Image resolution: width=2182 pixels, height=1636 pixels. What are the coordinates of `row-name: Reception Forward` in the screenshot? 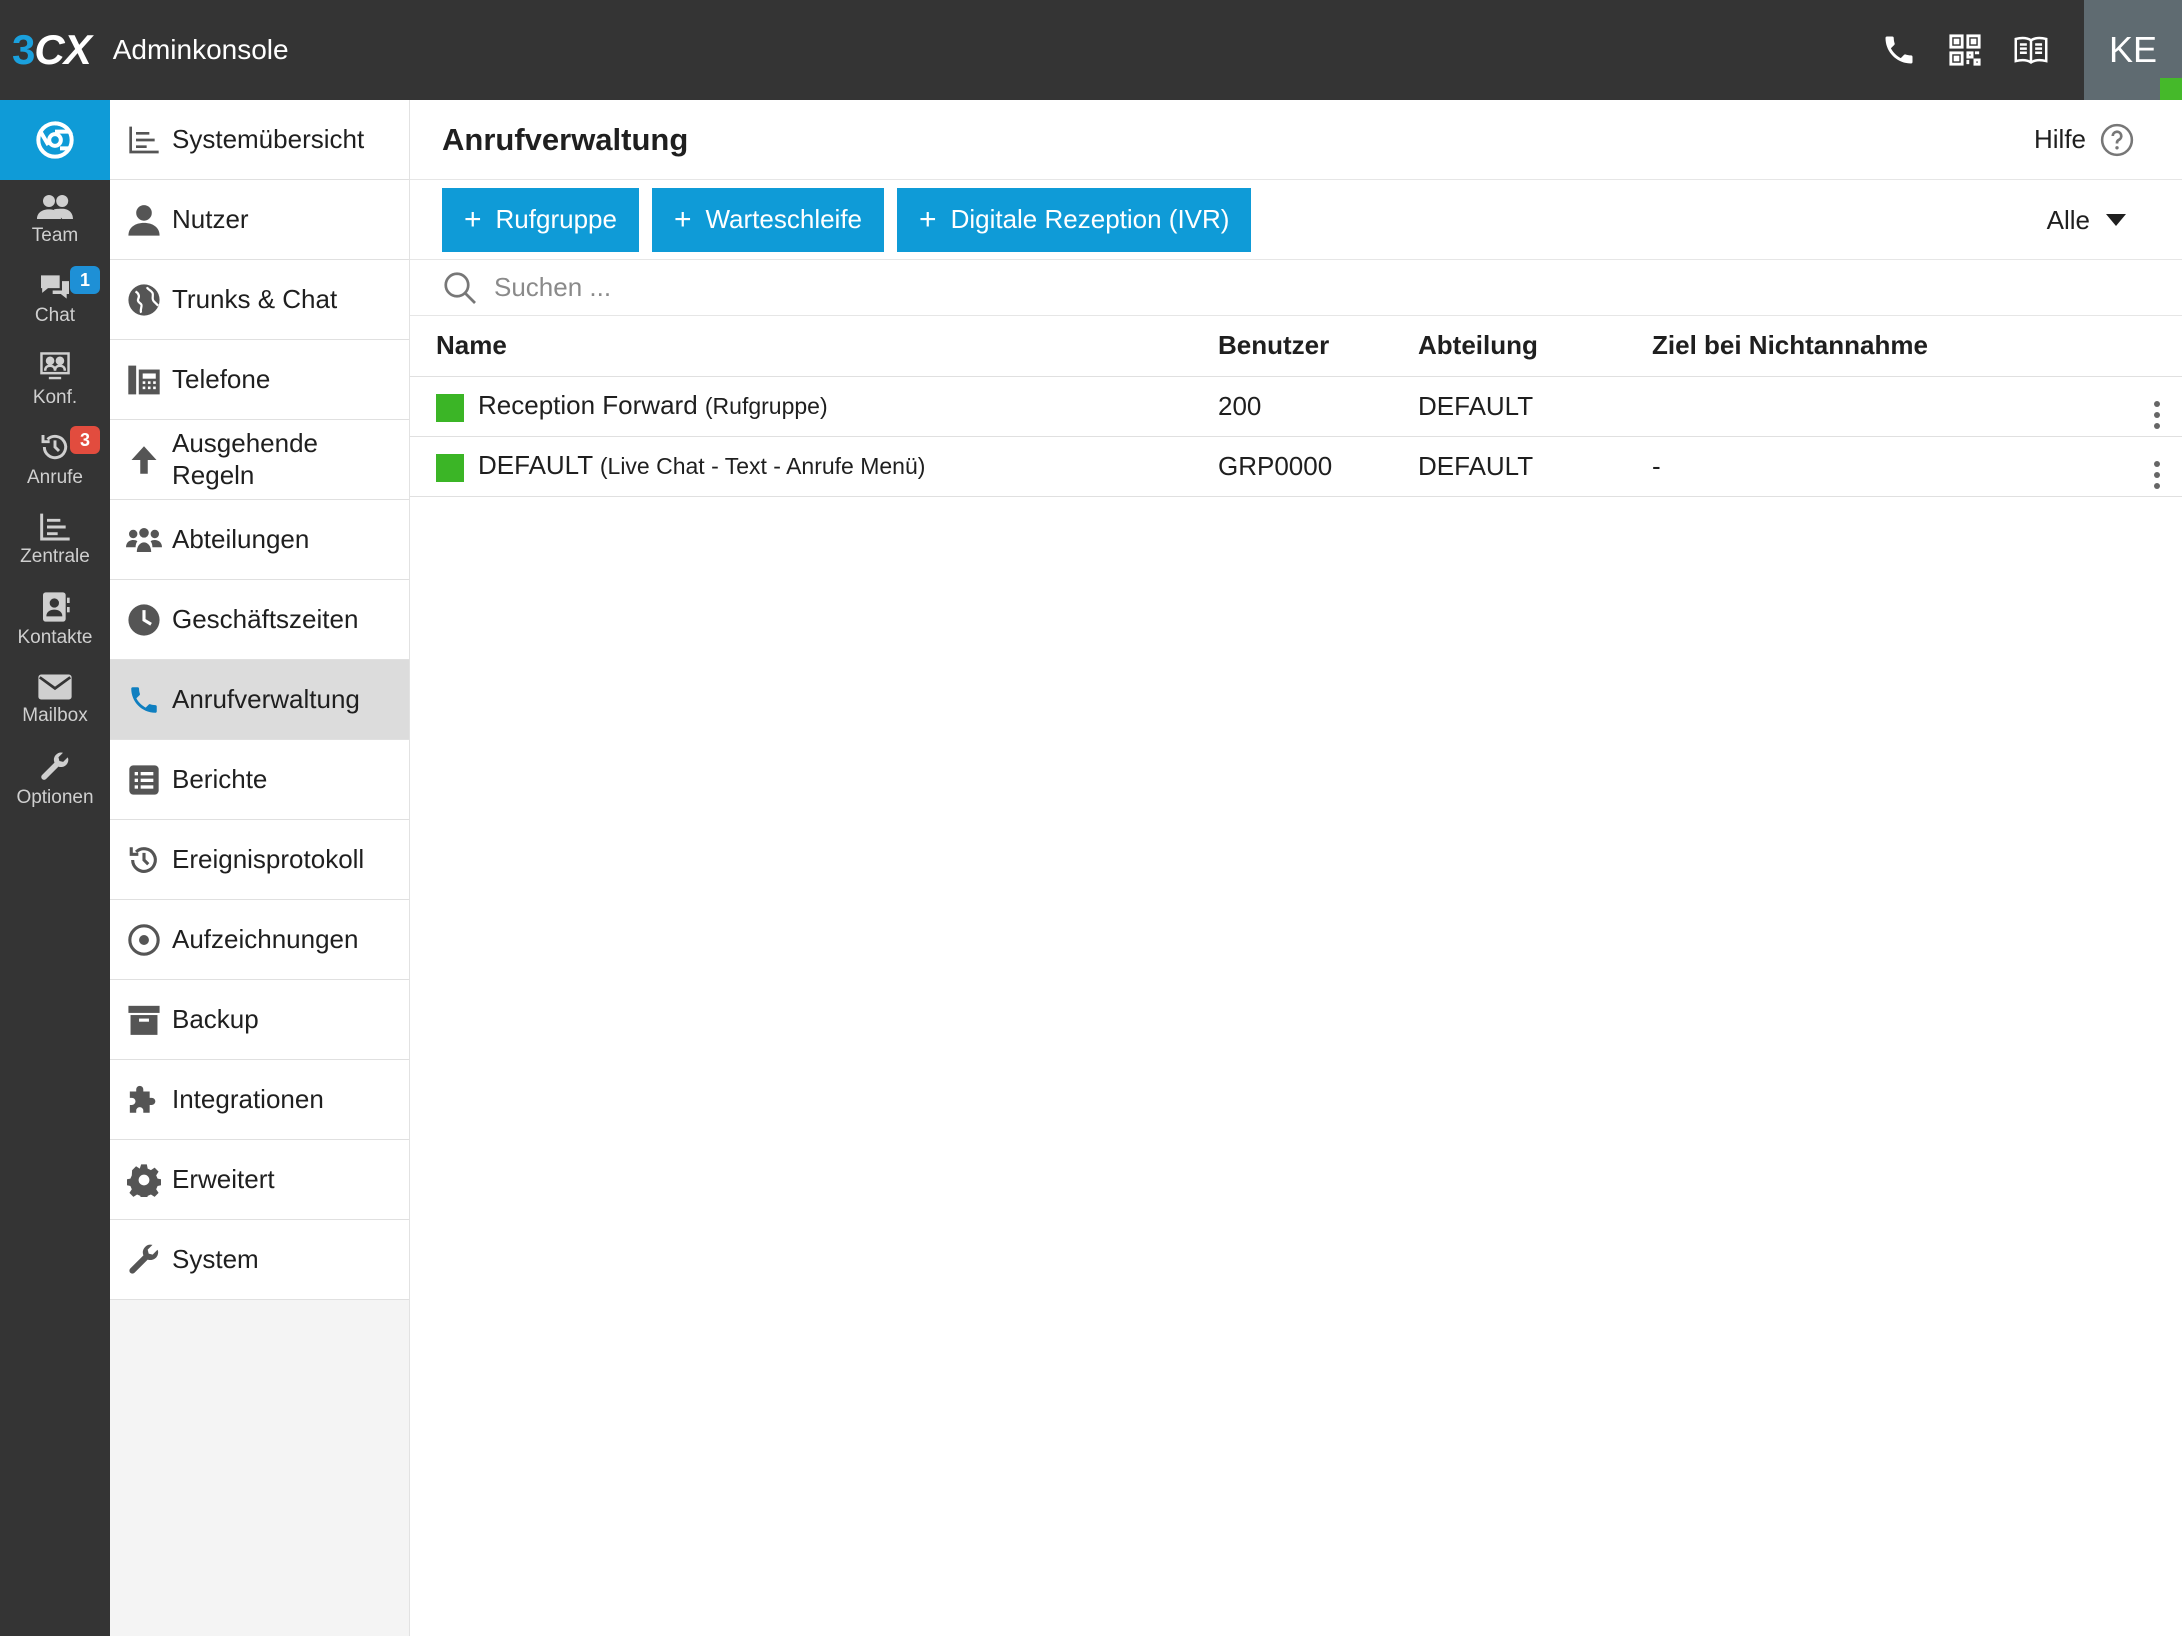 It's located at (588, 405).